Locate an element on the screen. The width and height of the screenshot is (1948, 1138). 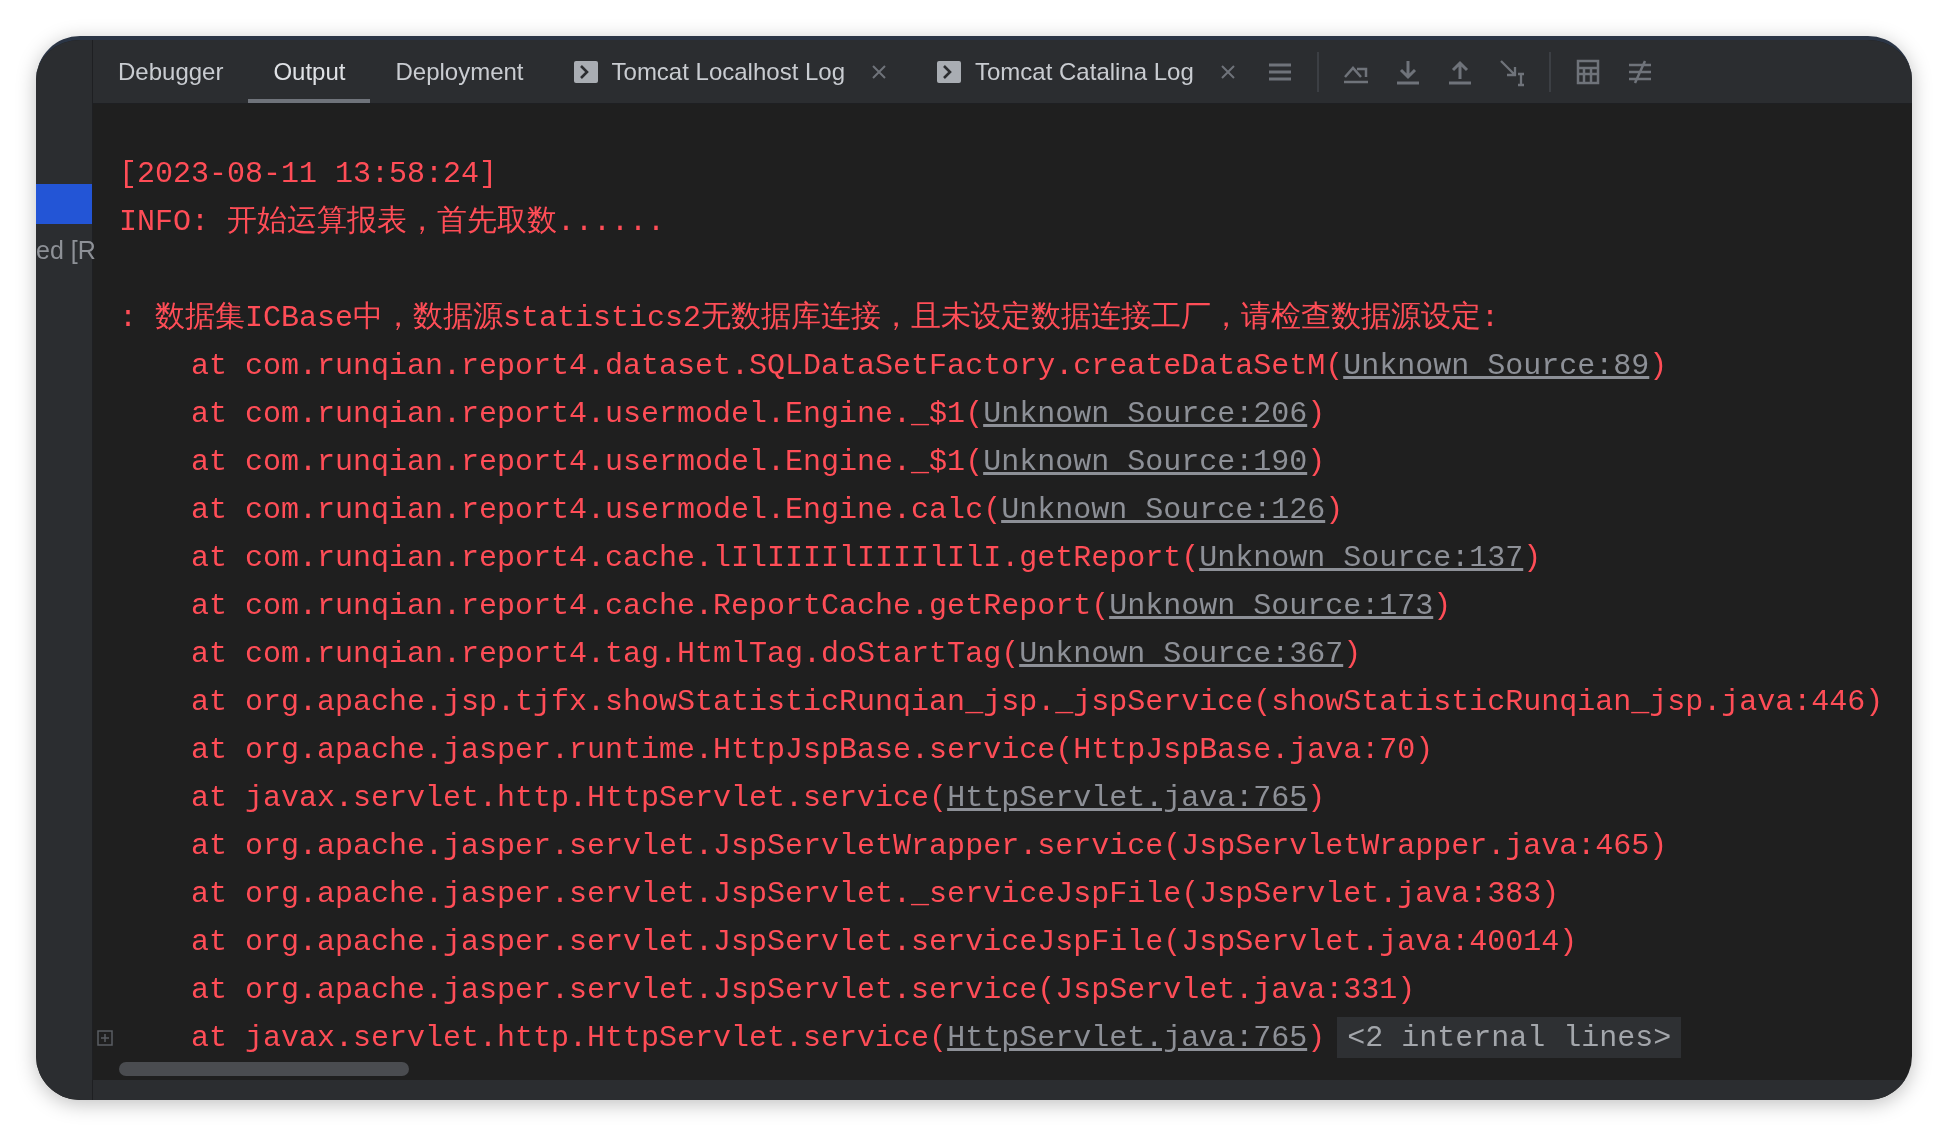
source-link: Unknown Source:173 is located at coordinates (1271, 606).